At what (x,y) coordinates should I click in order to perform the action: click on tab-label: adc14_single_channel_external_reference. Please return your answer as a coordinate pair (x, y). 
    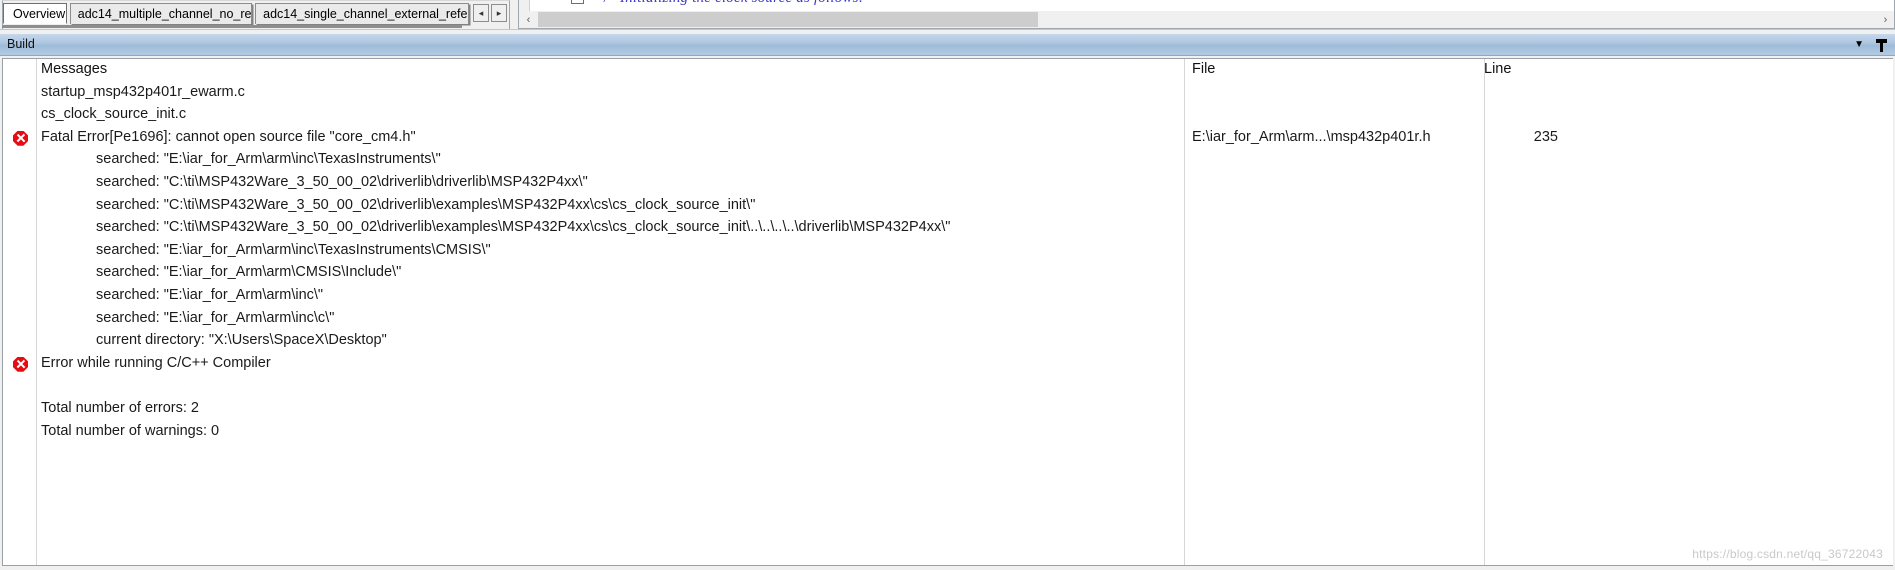
    Looking at the image, I should click on (365, 14).